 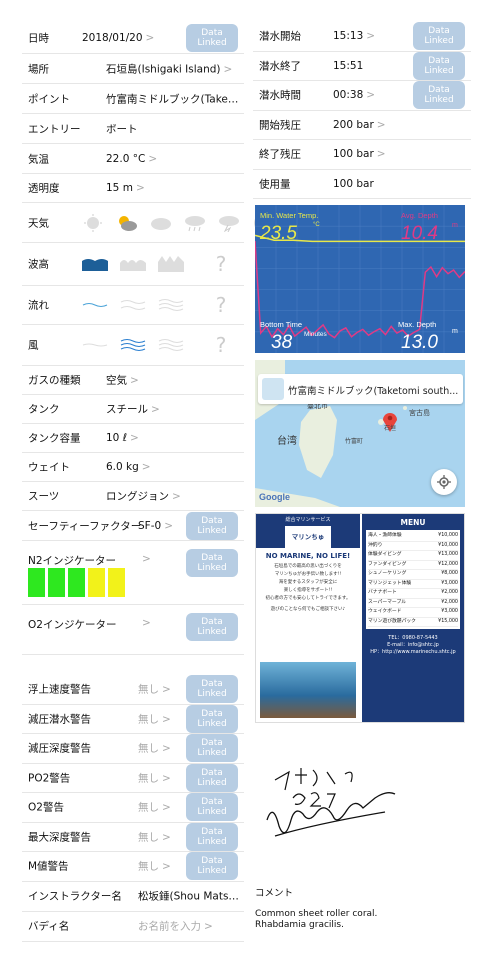 What do you see at coordinates (146, 559) in the screenshot?
I see `n2-chevron: >` at bounding box center [146, 559].